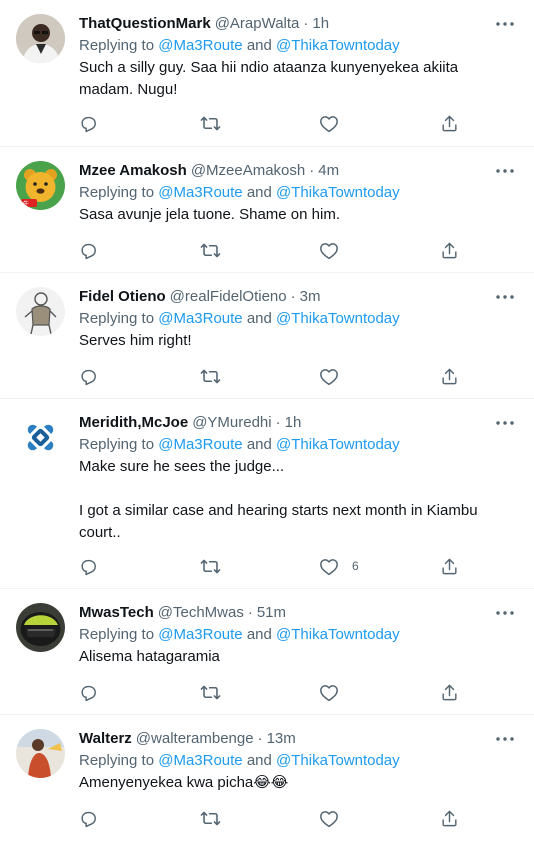 This screenshot has width=534, height=845. What do you see at coordinates (339, 566) in the screenshot?
I see `like-button: 6` at bounding box center [339, 566].